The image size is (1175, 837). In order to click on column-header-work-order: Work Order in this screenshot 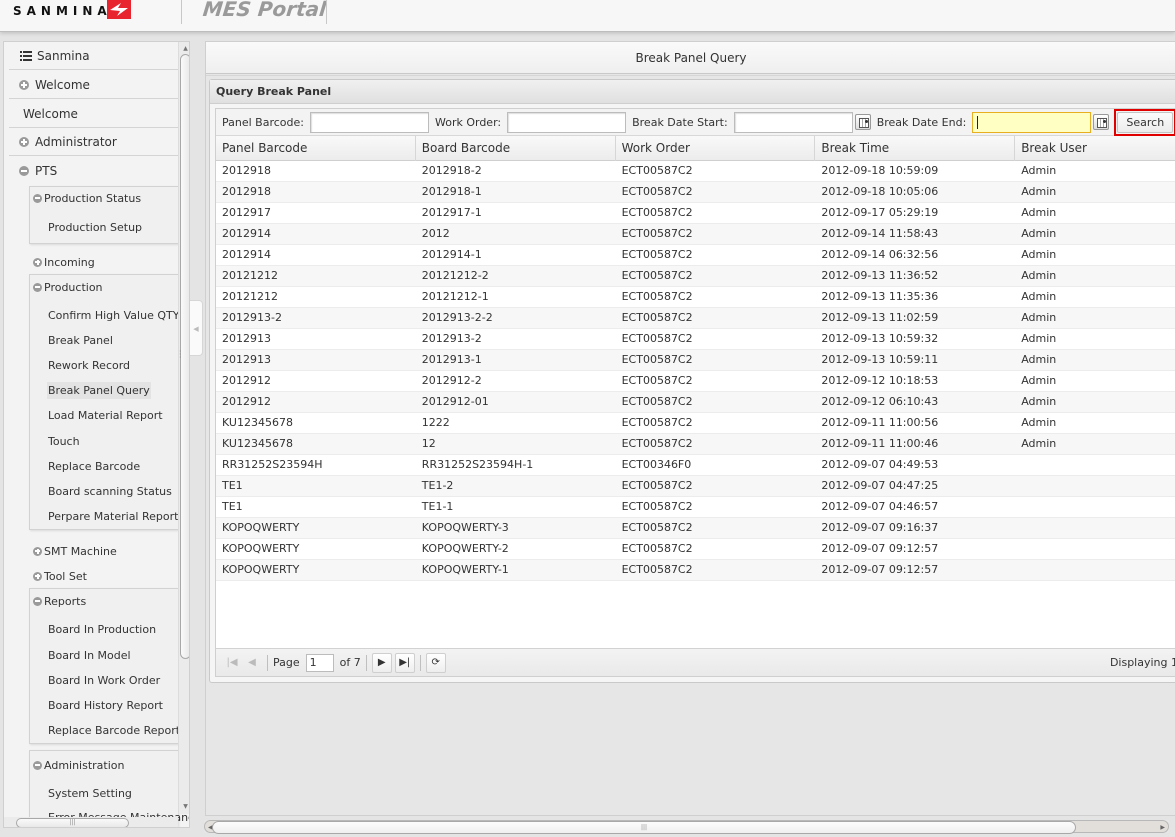, I will do `click(716, 148)`.